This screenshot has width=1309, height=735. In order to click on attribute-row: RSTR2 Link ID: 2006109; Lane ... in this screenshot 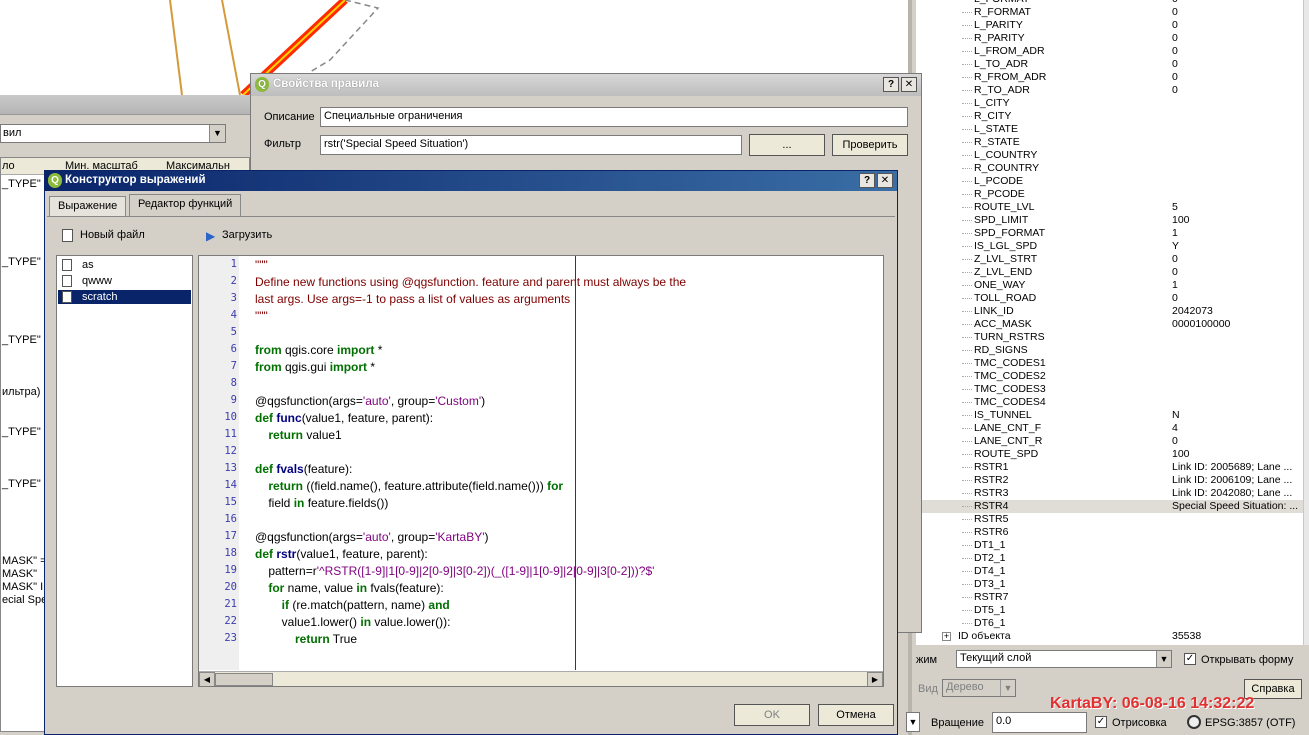, I will do `click(1112, 480)`.